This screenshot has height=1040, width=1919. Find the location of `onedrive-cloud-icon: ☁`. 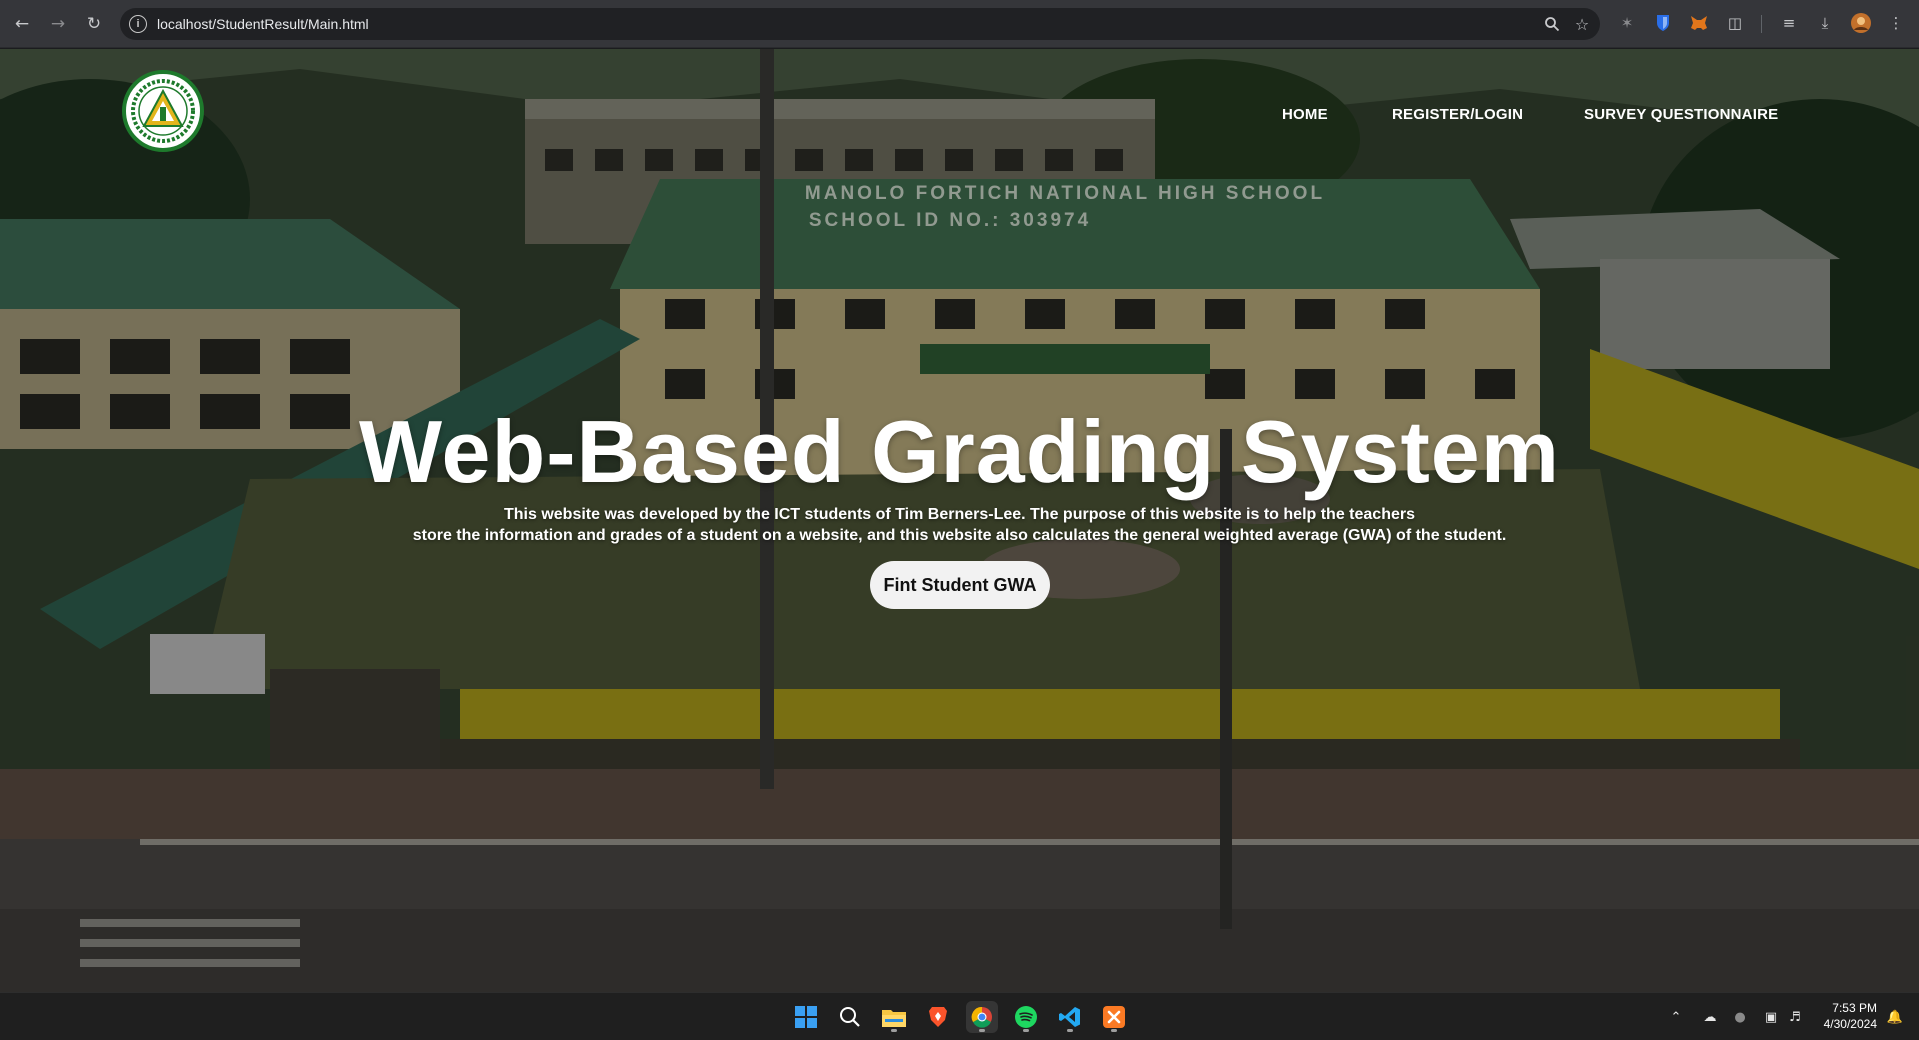

onedrive-cloud-icon: ☁ is located at coordinates (1710, 1017).